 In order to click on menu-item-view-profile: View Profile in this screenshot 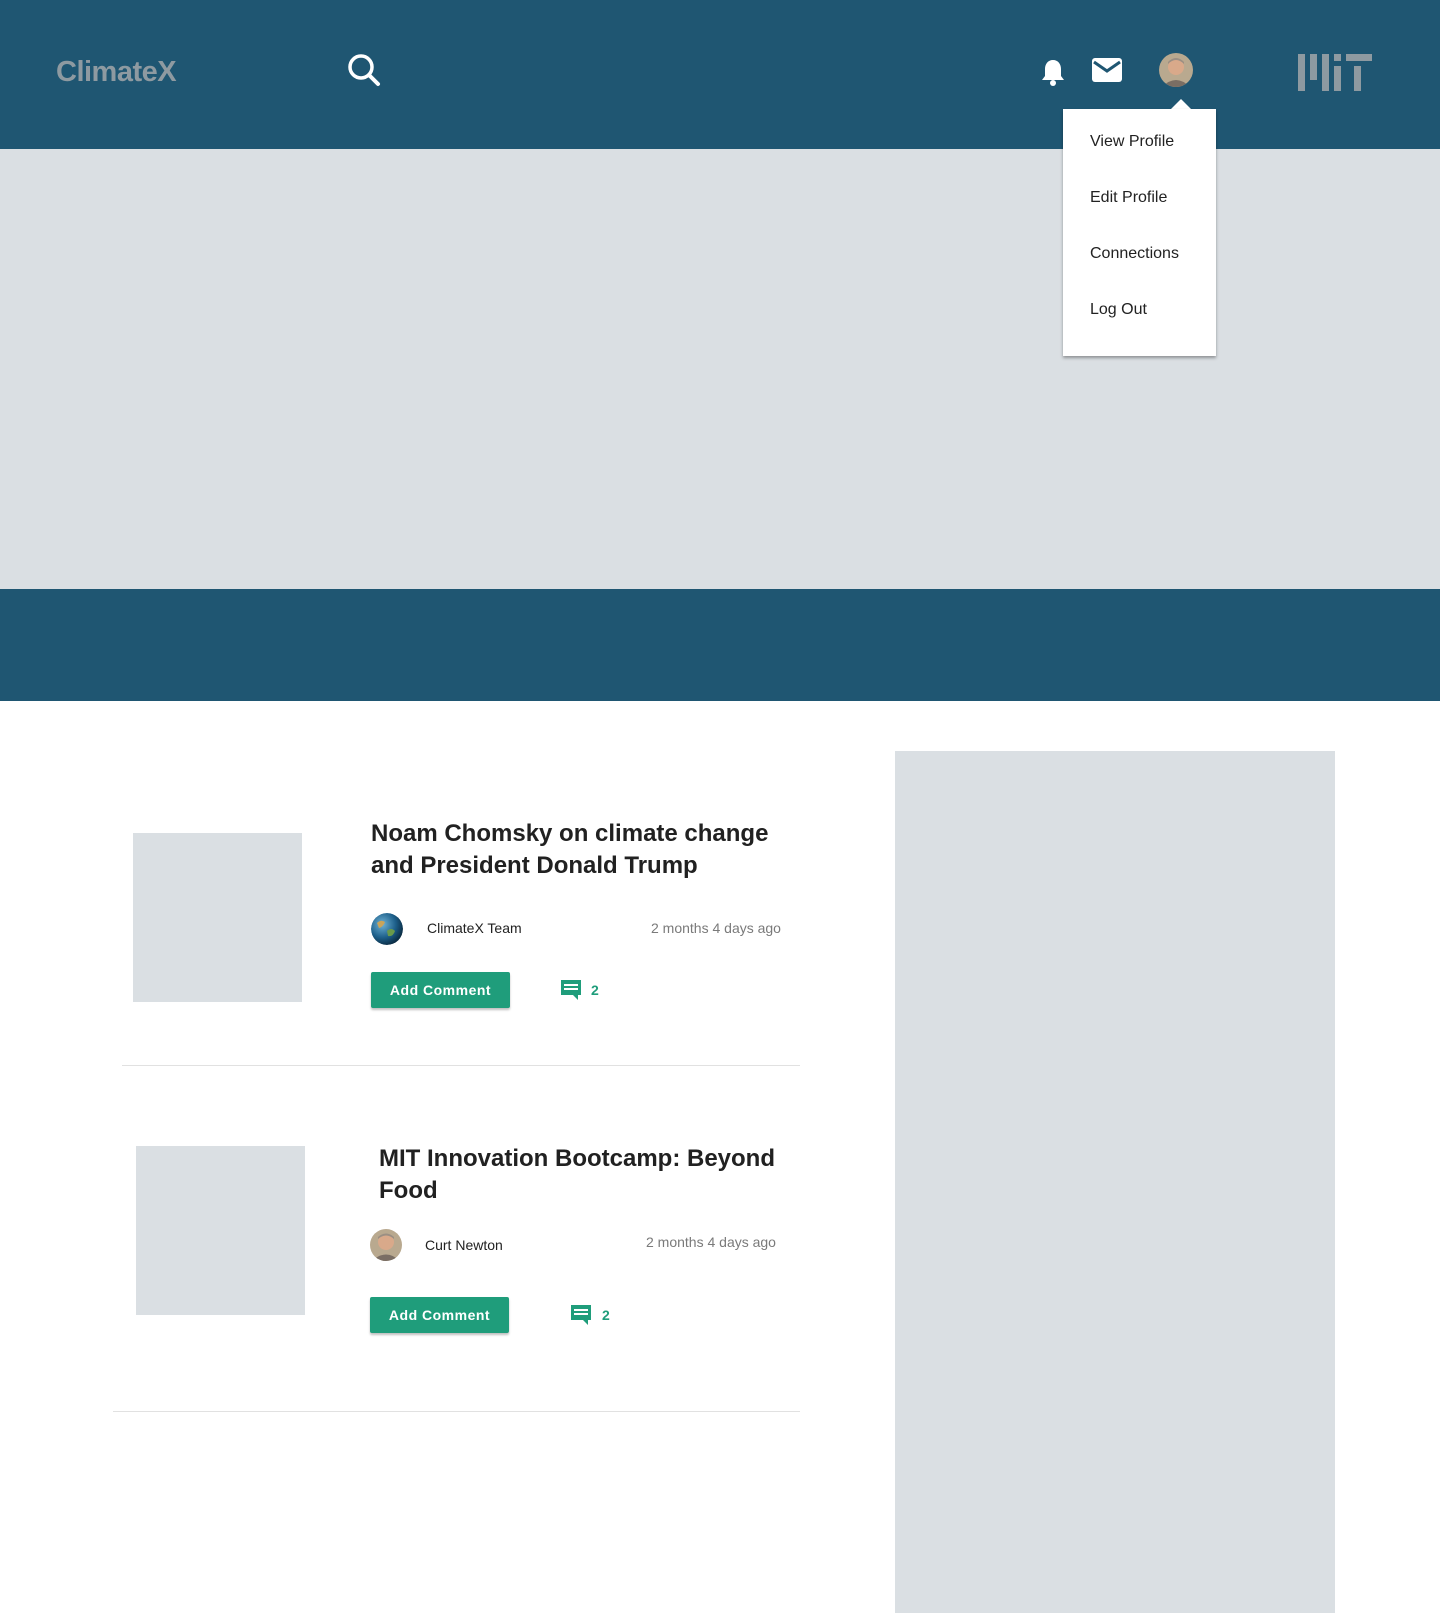, I will do `click(1132, 142)`.